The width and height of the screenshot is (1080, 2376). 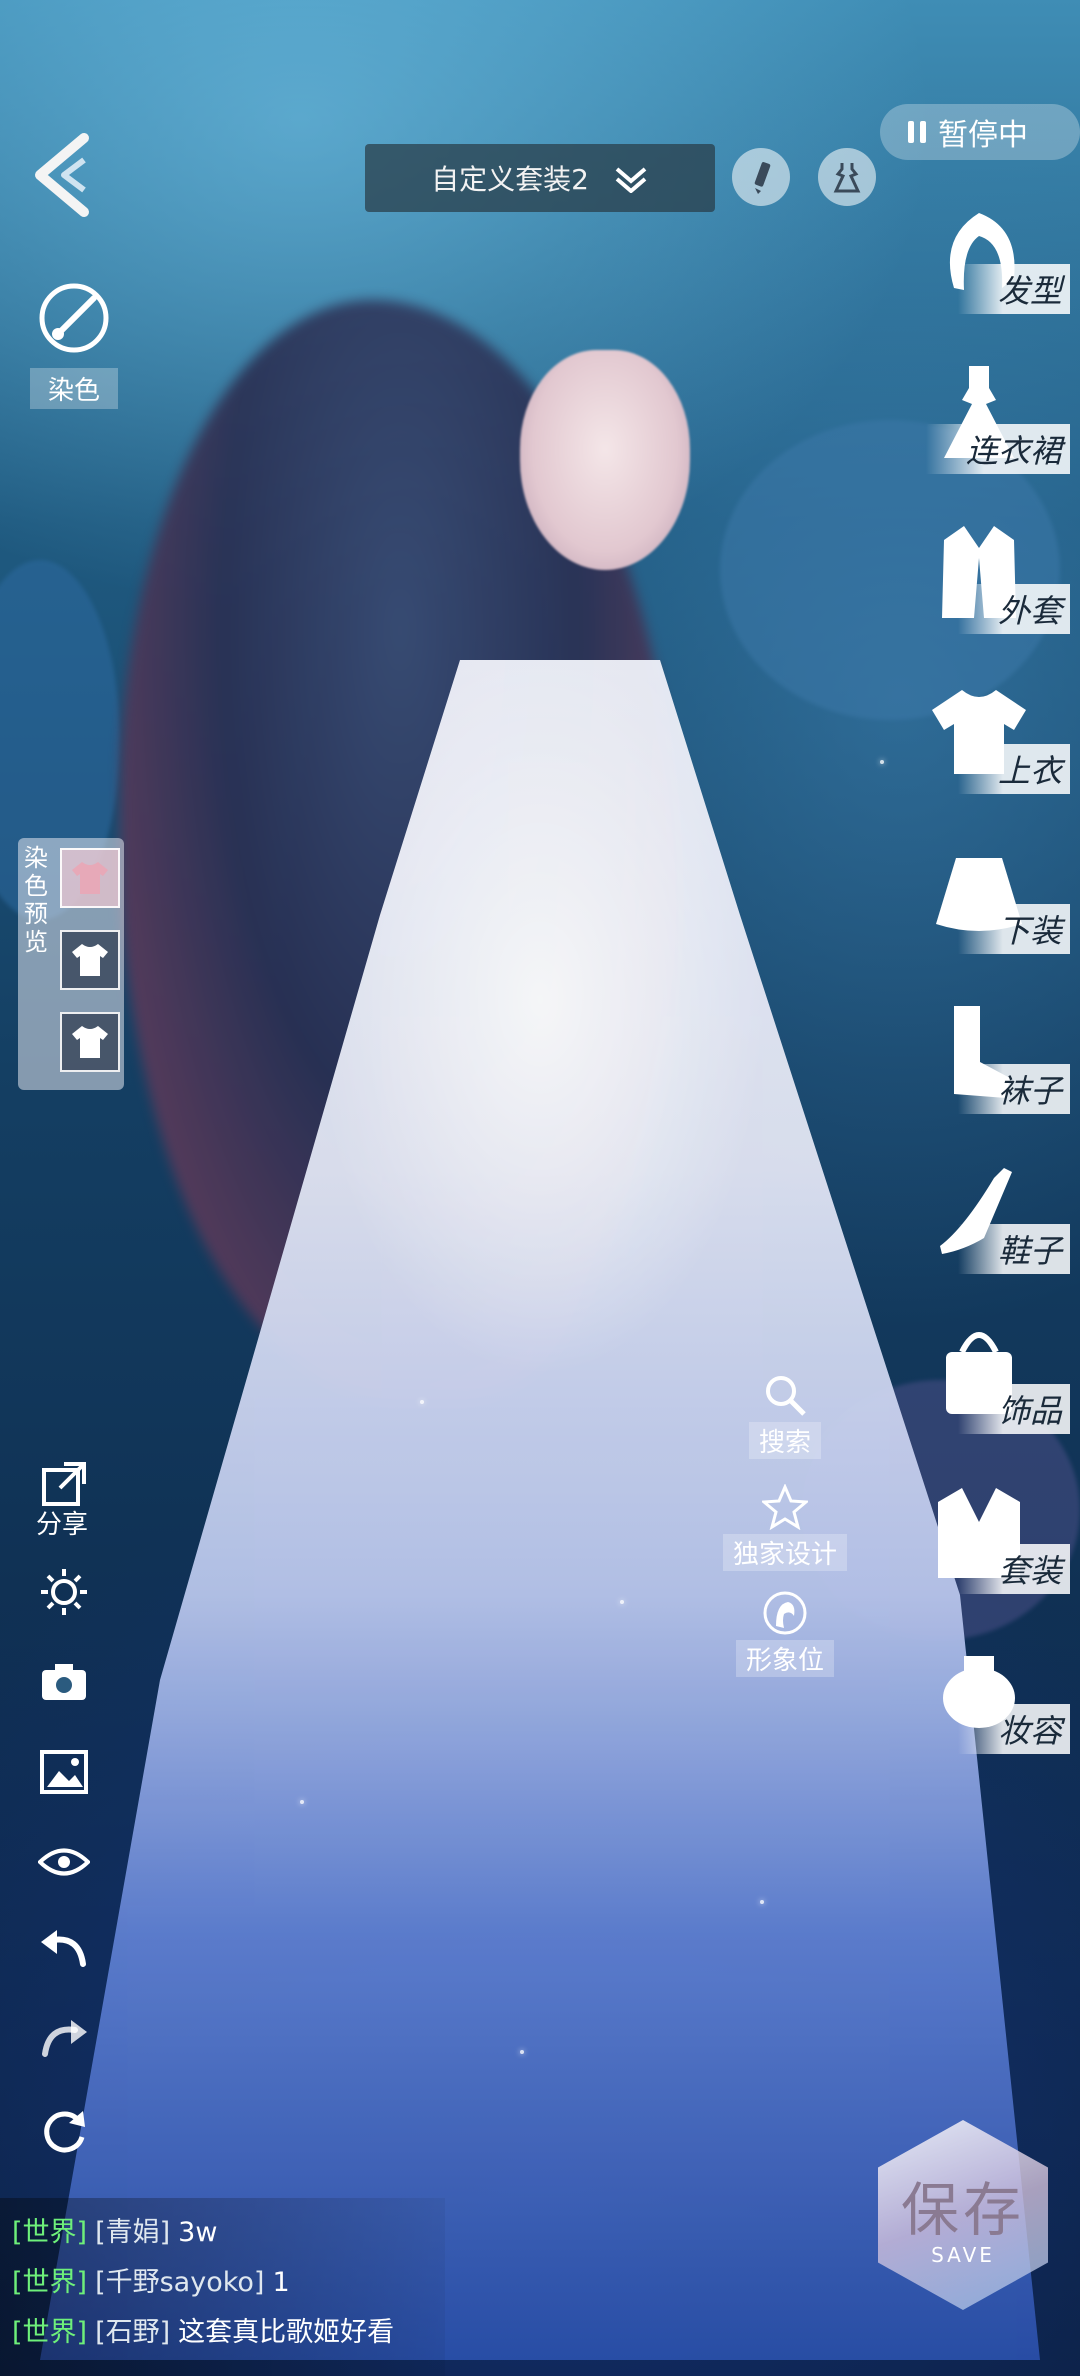 I want to click on category-label: 上衣, so click(x=1013, y=769).